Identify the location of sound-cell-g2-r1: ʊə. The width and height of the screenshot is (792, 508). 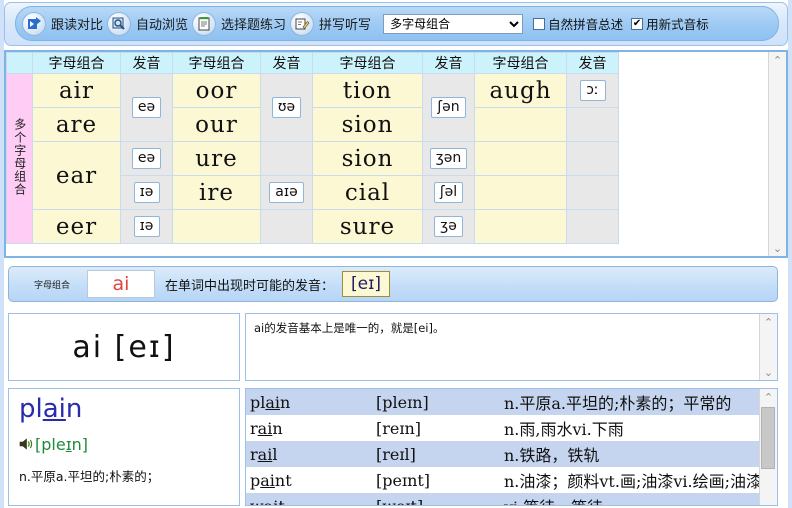
(286, 107).